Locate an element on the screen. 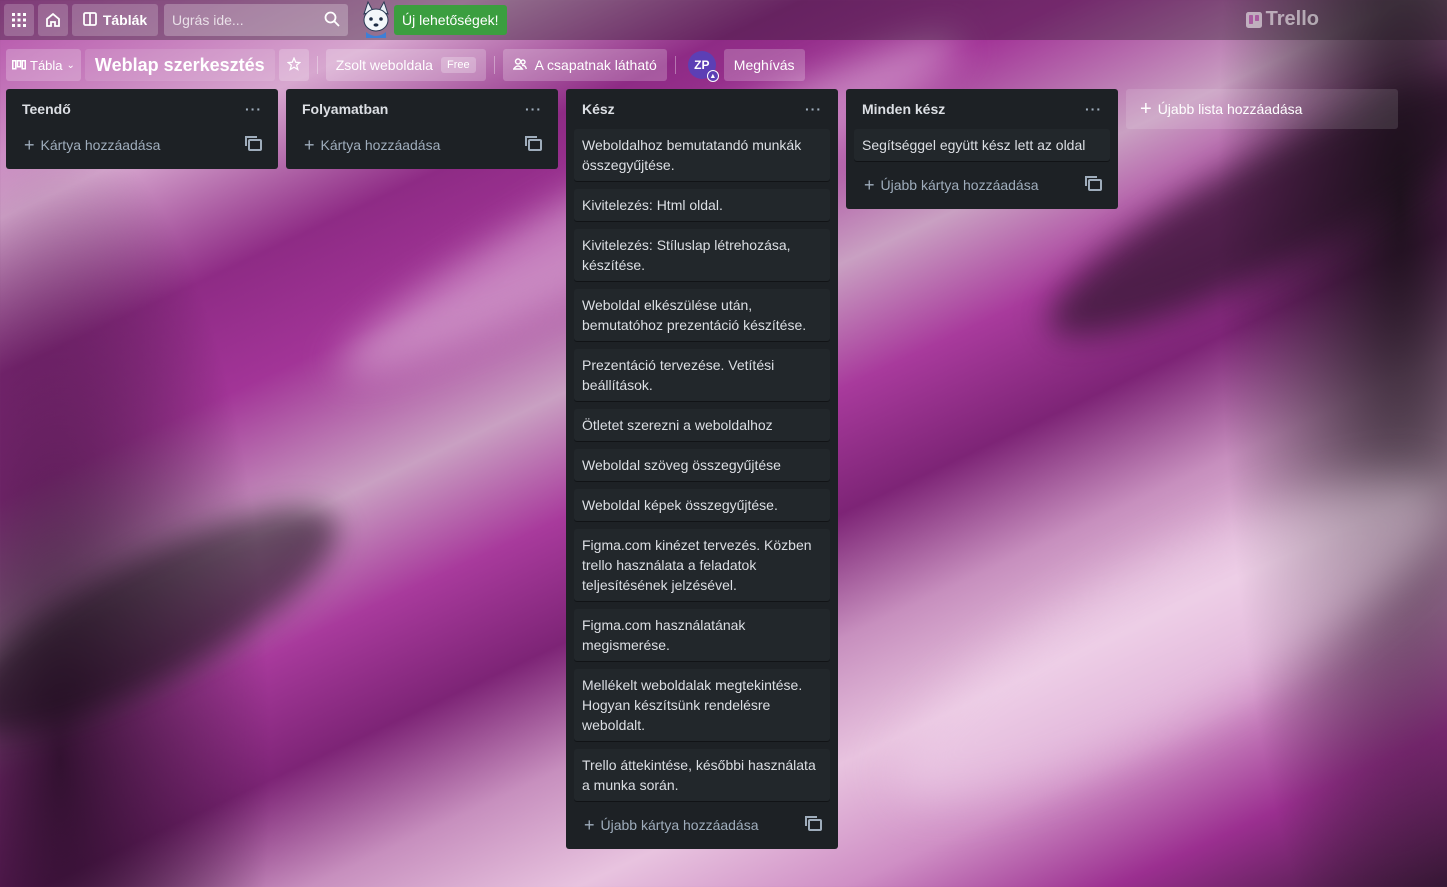 The height and width of the screenshot is (887, 1447). add-list-button: + Újabb lista hozzáadása is located at coordinates (1262, 109).